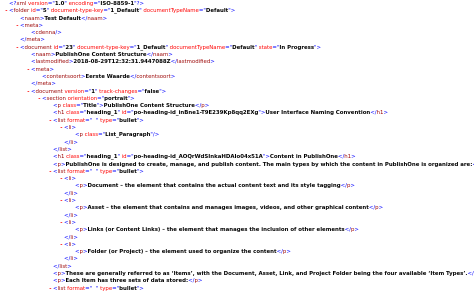  What do you see at coordinates (102, 157) in the screenshot?
I see `xml-attribute-value: heading_1` at bounding box center [102, 157].